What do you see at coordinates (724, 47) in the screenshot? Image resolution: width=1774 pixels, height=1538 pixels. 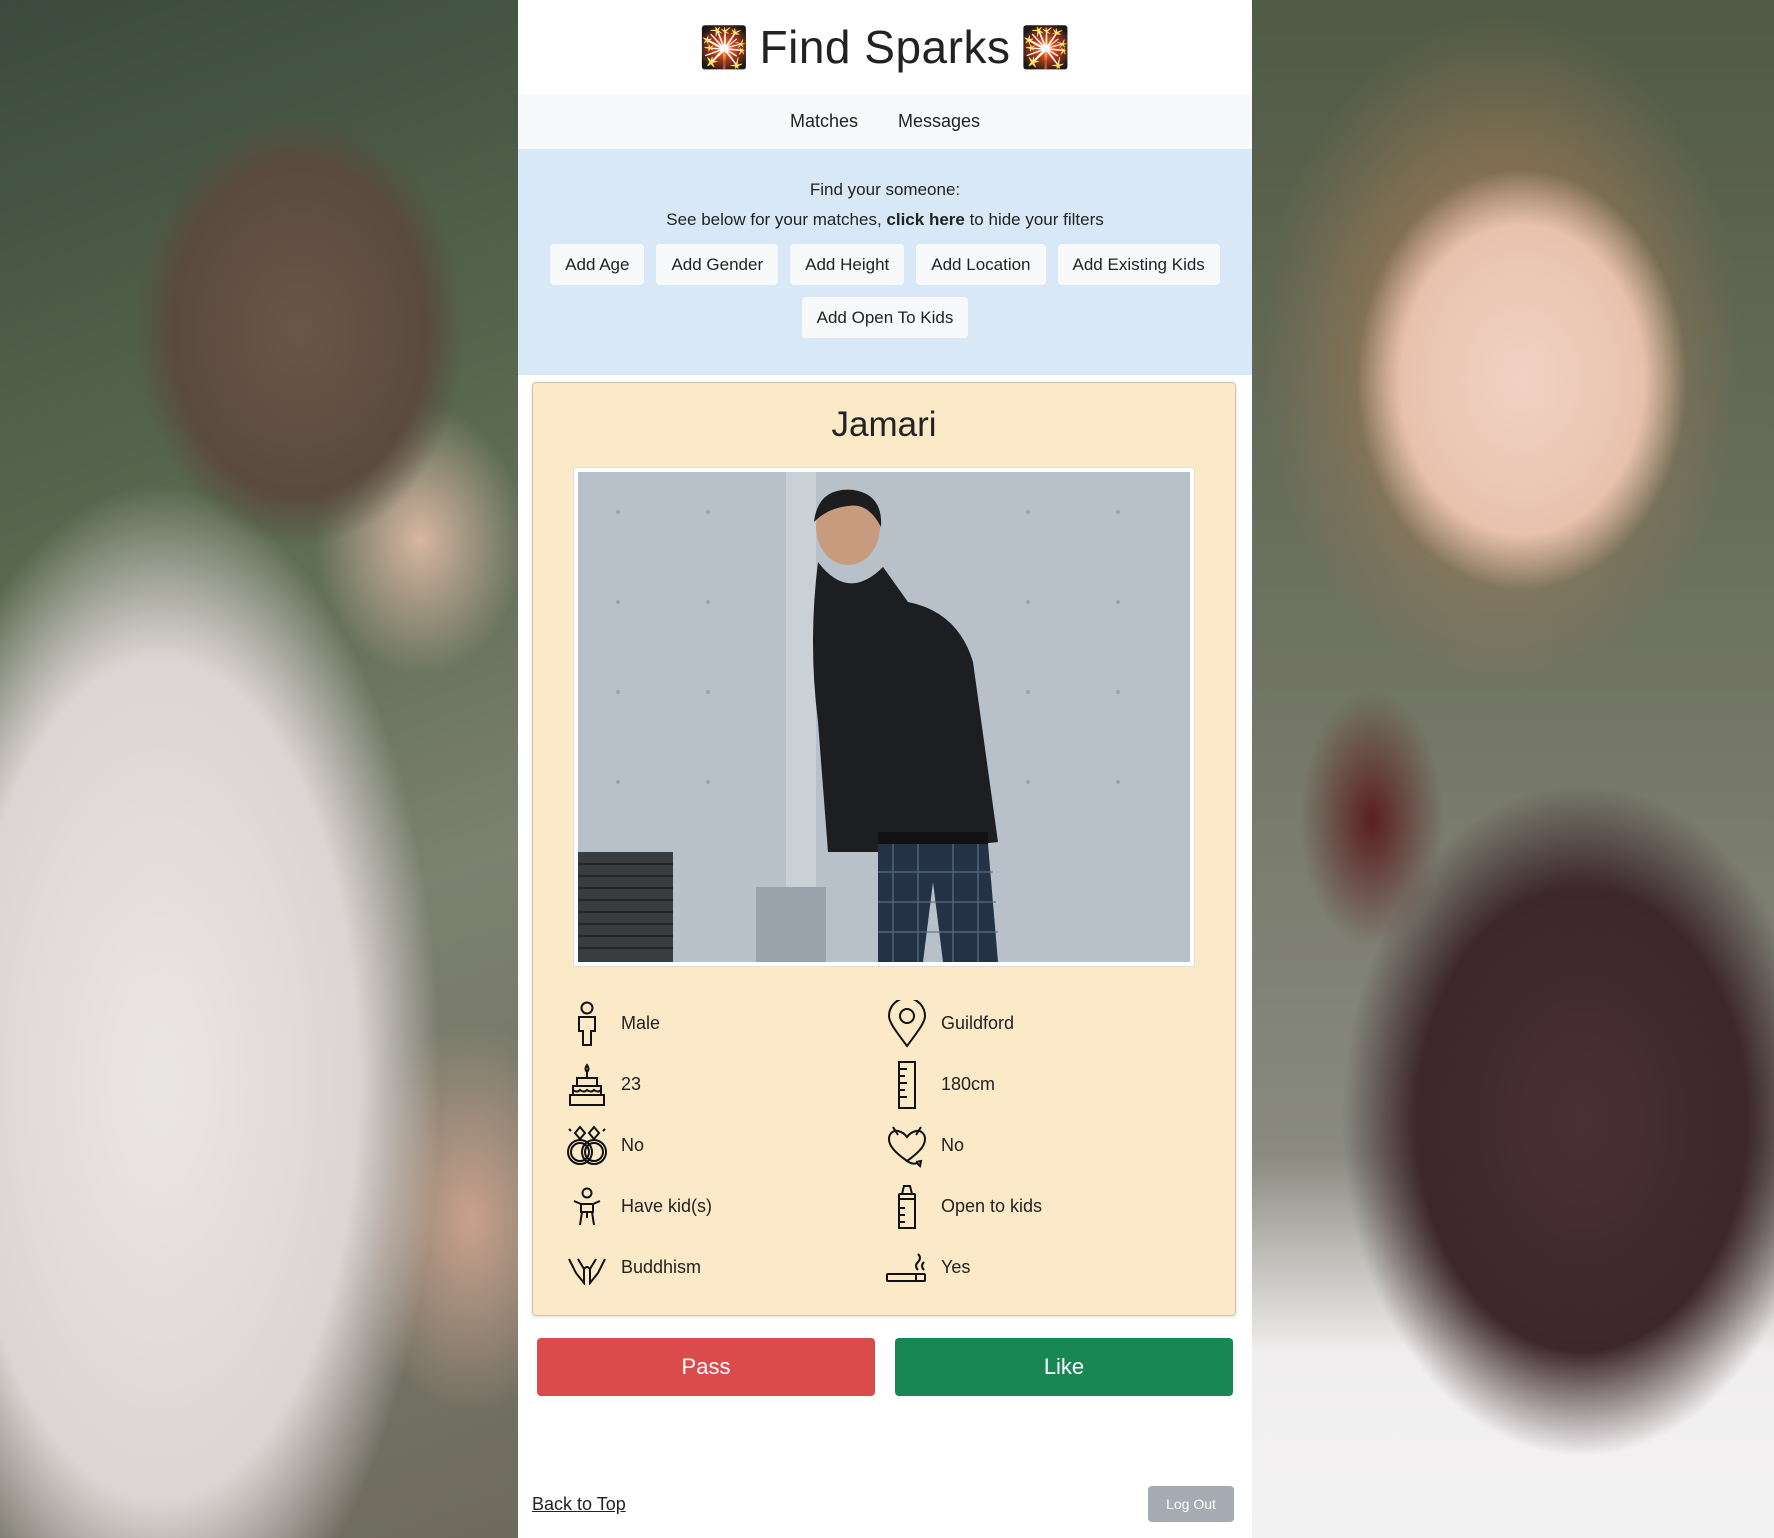 I see `sparkler-icon-left: 🎇` at bounding box center [724, 47].